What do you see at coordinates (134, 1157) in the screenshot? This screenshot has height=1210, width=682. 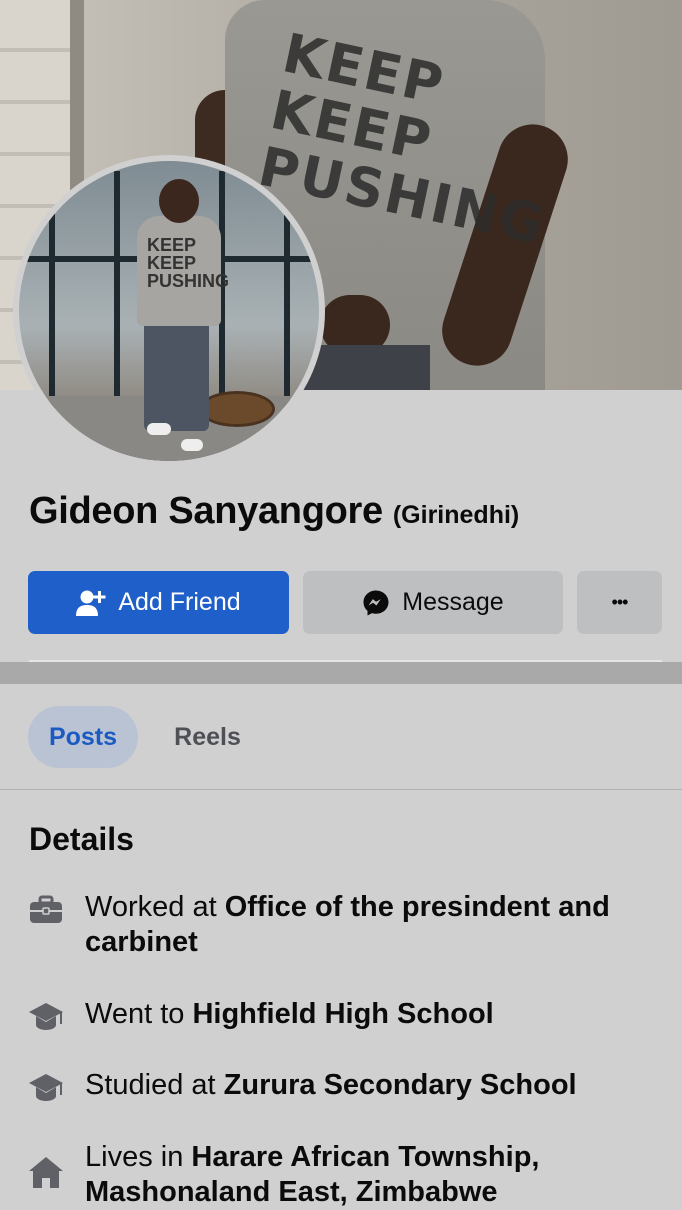 I see `detail-prefix: Lives in` at bounding box center [134, 1157].